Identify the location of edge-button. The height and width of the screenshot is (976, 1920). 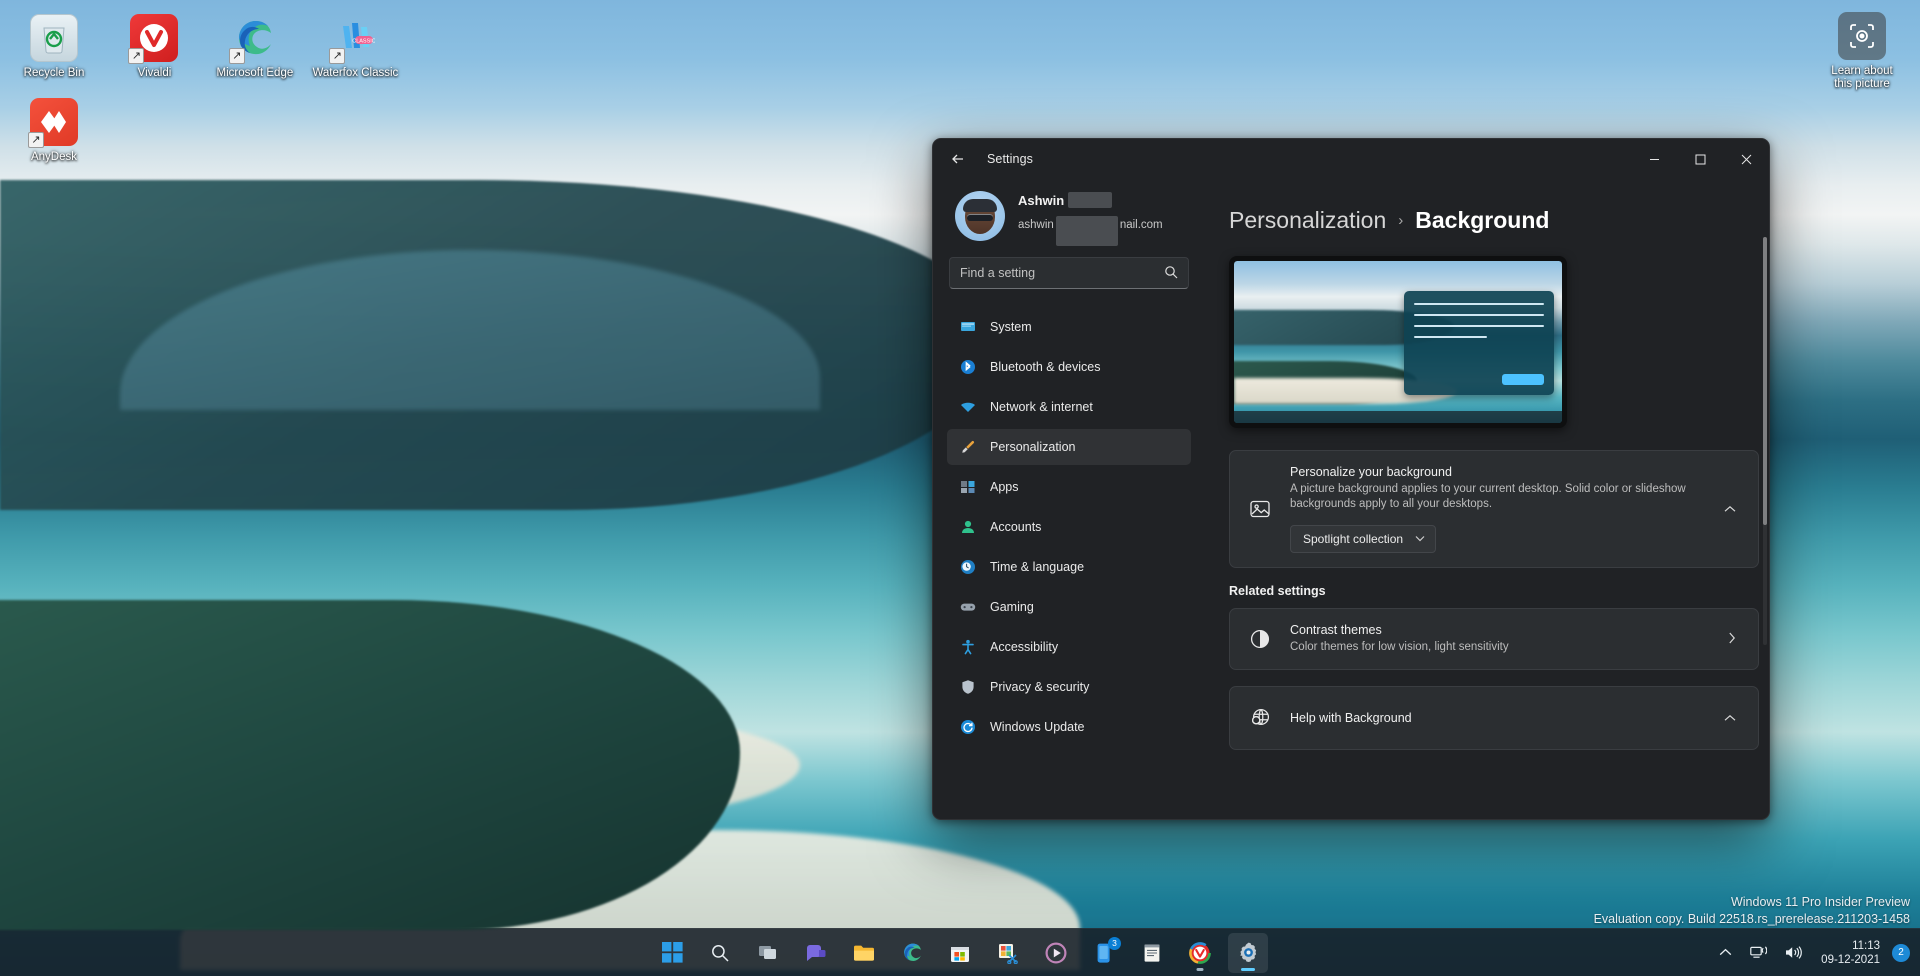
(912, 953).